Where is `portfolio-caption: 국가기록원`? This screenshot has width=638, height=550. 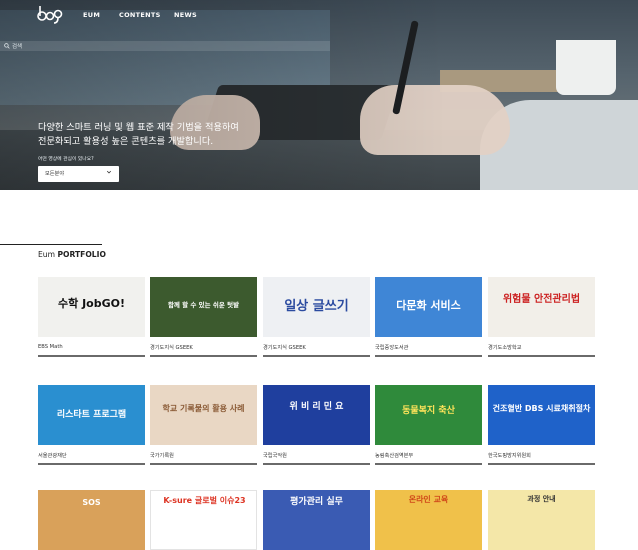
portfolio-caption: 국가기록원 is located at coordinates (162, 455).